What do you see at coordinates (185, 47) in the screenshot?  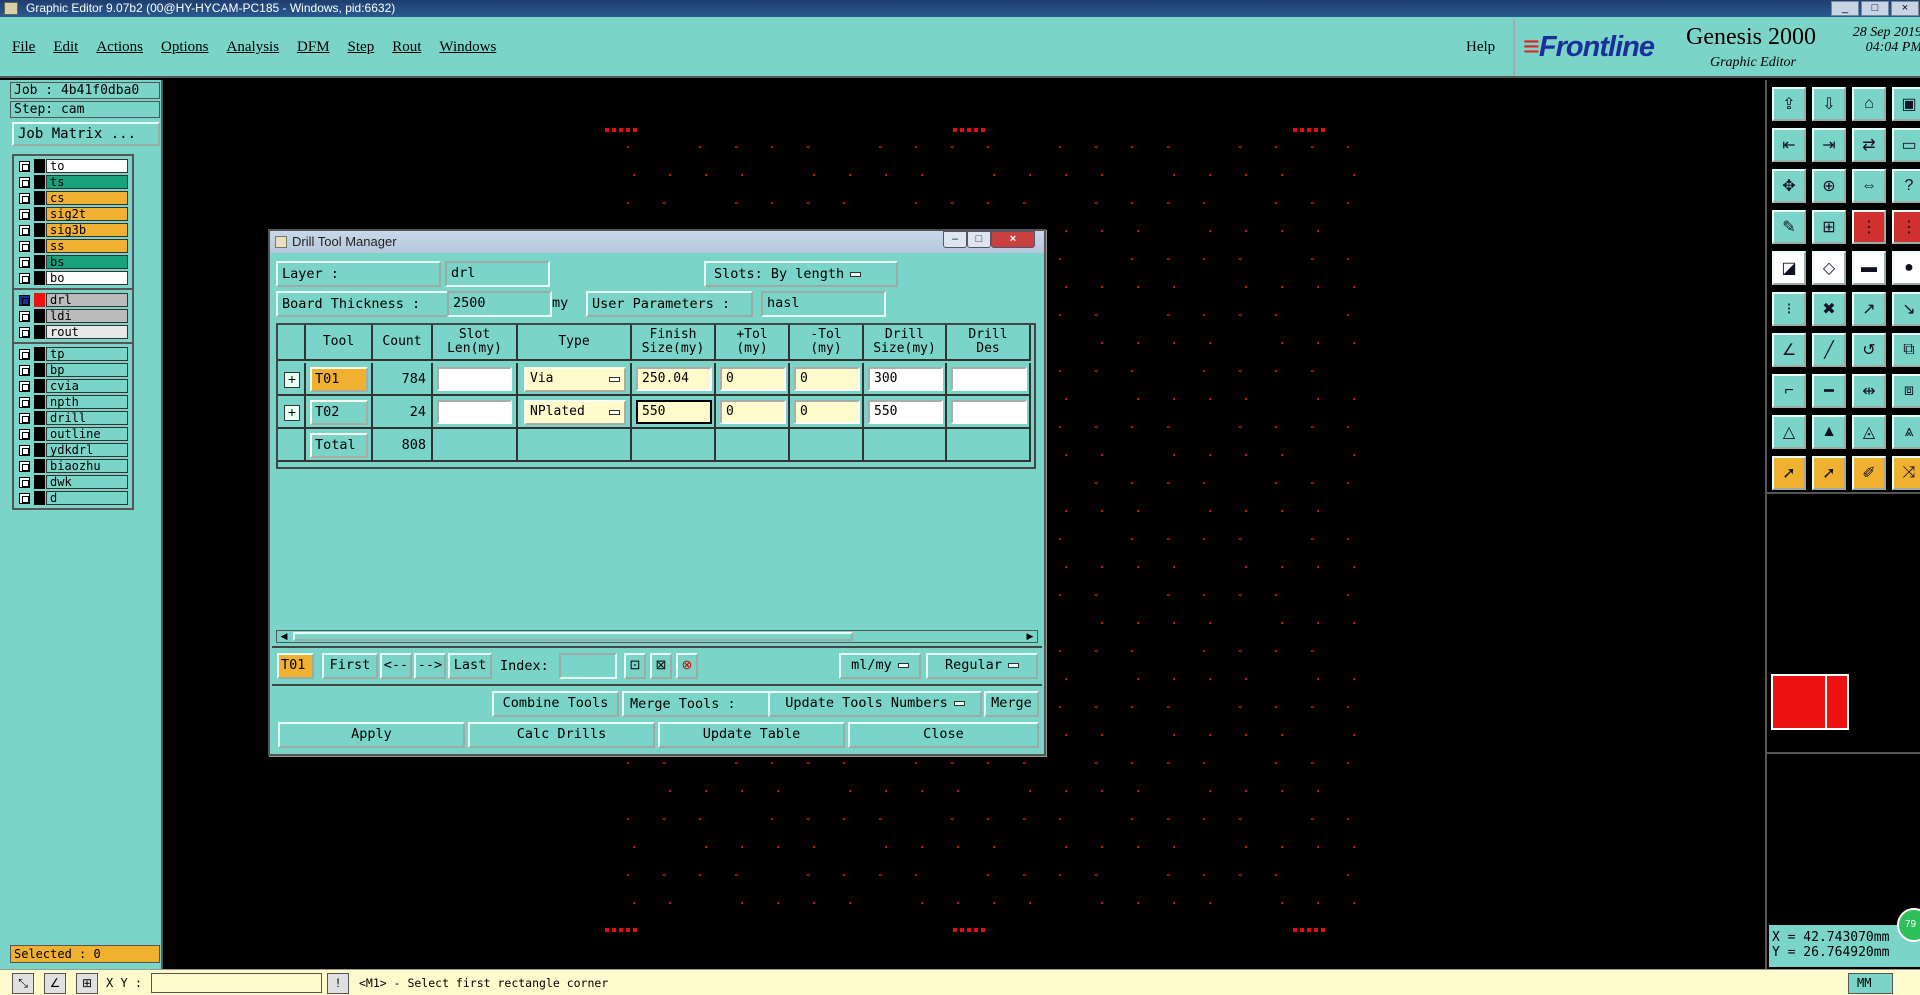 I see `menu-options: Options` at bounding box center [185, 47].